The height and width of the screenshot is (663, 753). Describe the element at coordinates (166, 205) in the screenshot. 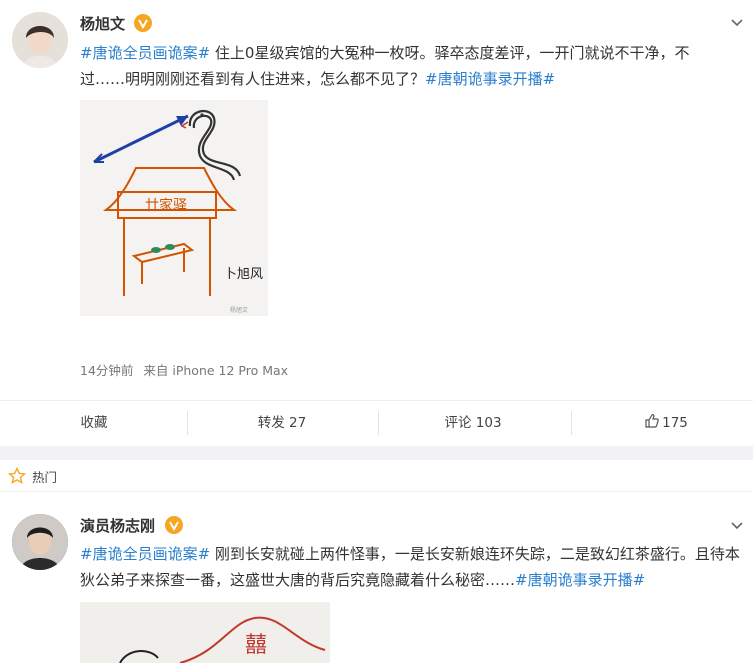

I see `plaque-text: 廿家驿` at that location.